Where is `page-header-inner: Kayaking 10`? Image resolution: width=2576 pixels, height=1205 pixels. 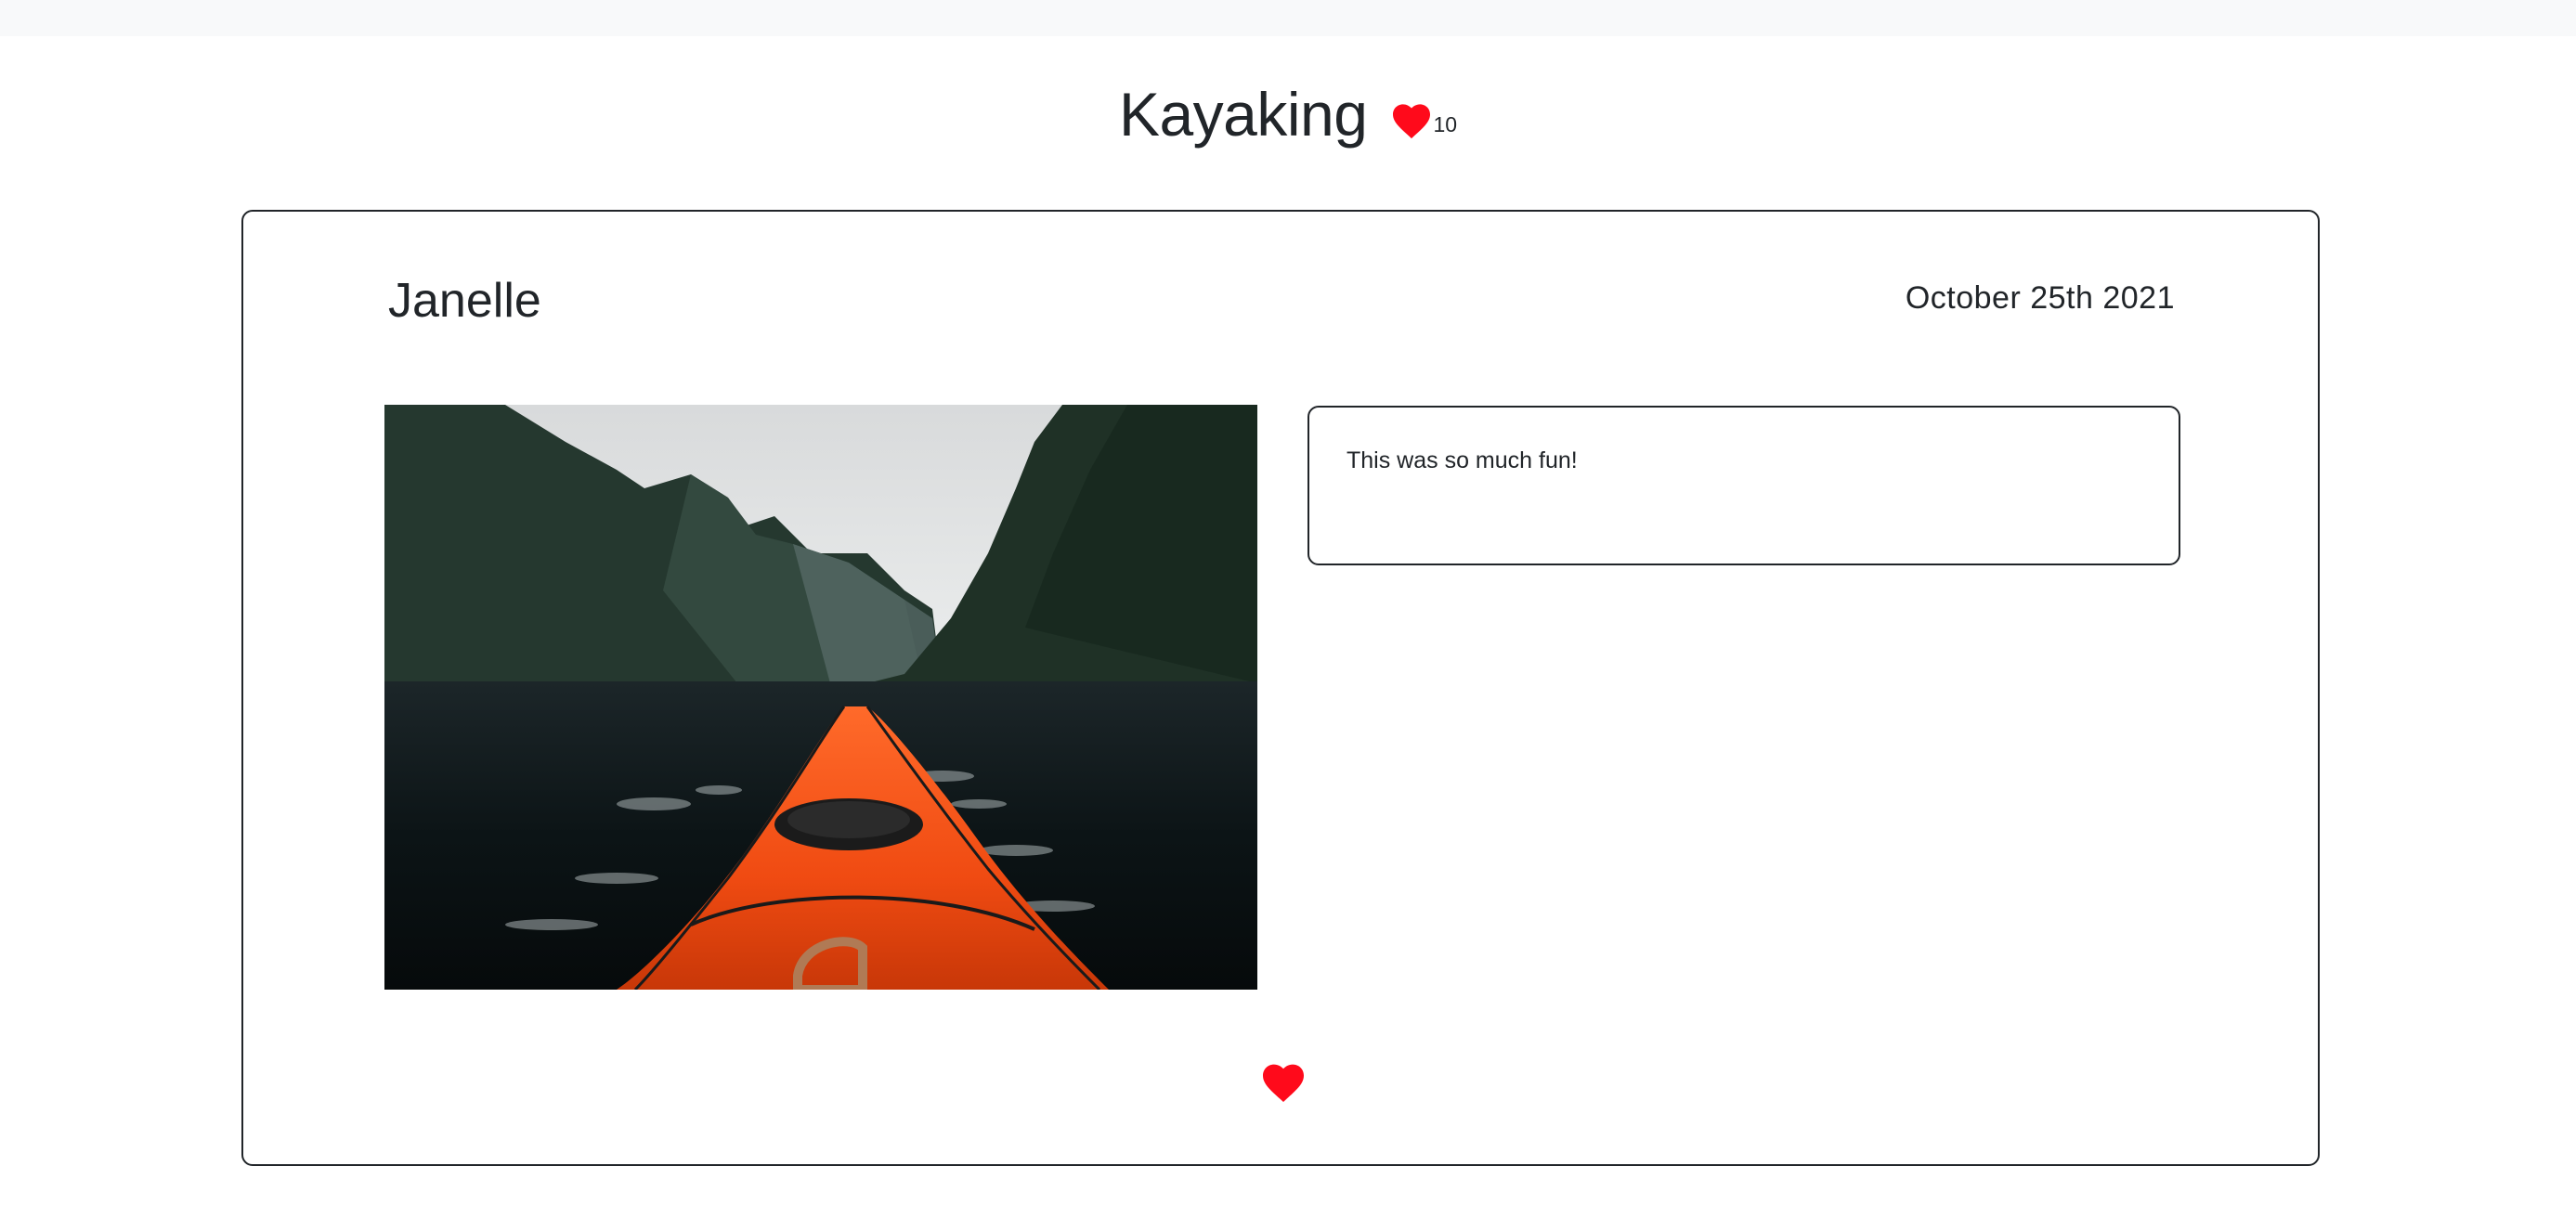 page-header-inner: Kayaking 10 is located at coordinates (1288, 114).